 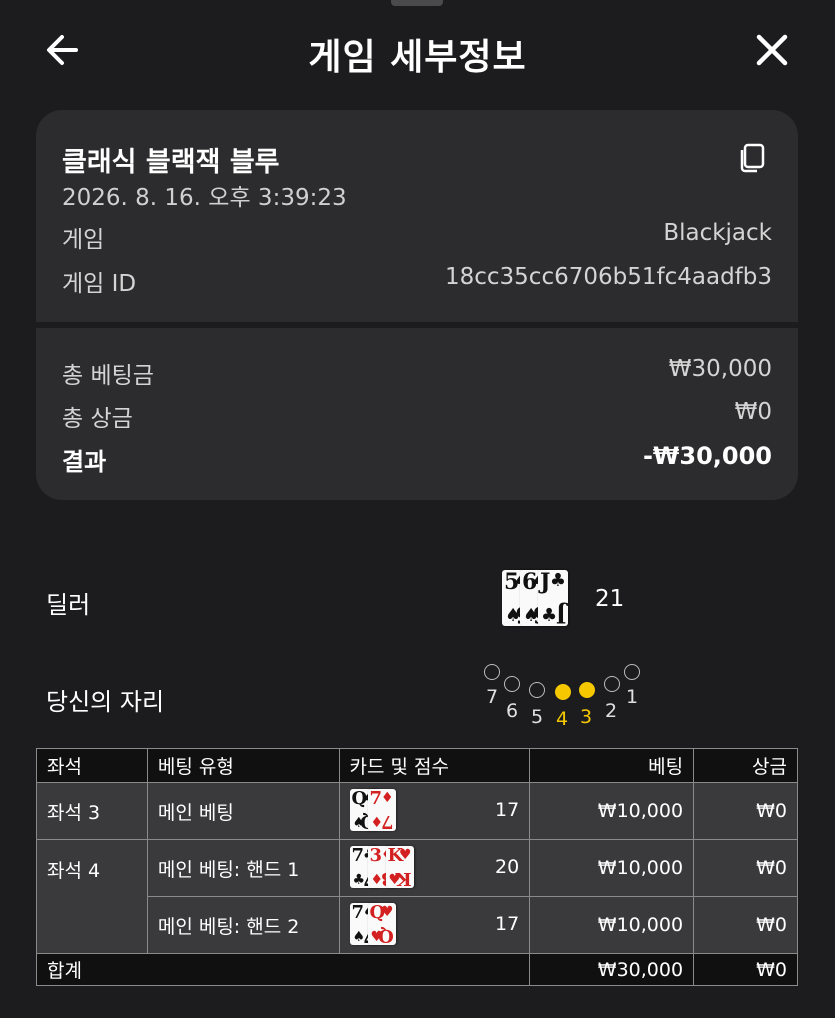 I want to click on header-bet: 베팅, so click(x=612, y=765).